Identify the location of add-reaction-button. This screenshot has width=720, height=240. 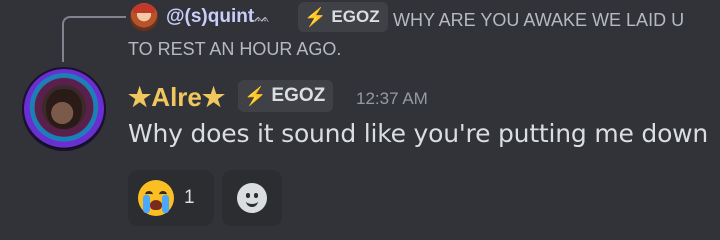
(252, 198).